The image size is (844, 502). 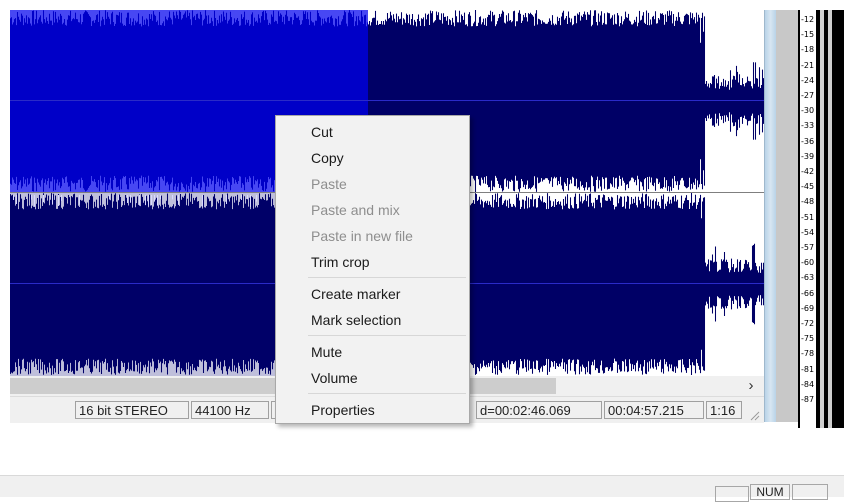 I want to click on meter-tick-label: -87, so click(x=808, y=399).